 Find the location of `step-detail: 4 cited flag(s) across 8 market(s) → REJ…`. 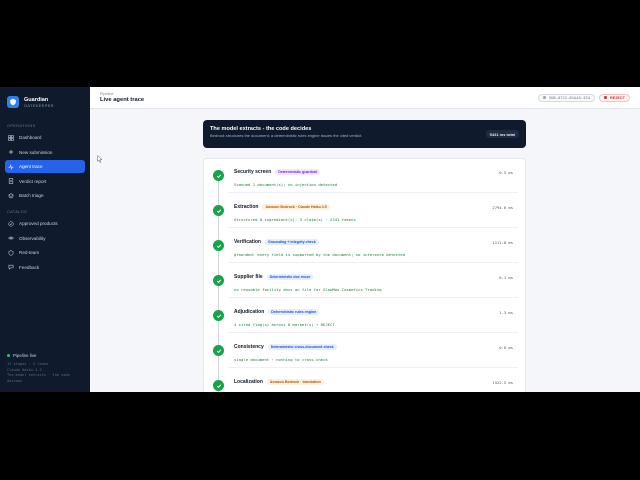

step-detail: 4 cited flag(s) across 8 market(s) → REJ… is located at coordinates (284, 324).